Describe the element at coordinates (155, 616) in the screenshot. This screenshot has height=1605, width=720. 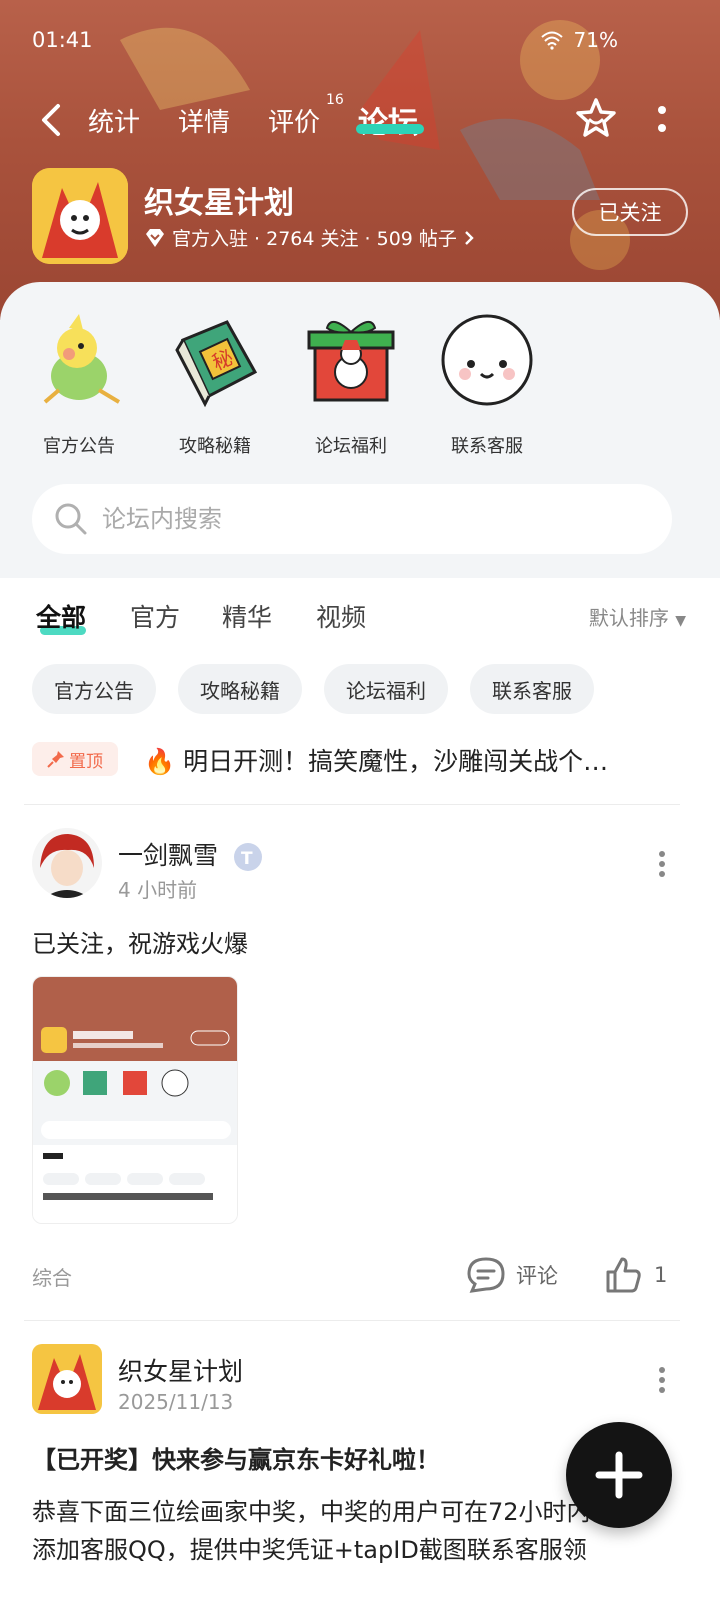
I see `filter-tab-official: 官方` at that location.